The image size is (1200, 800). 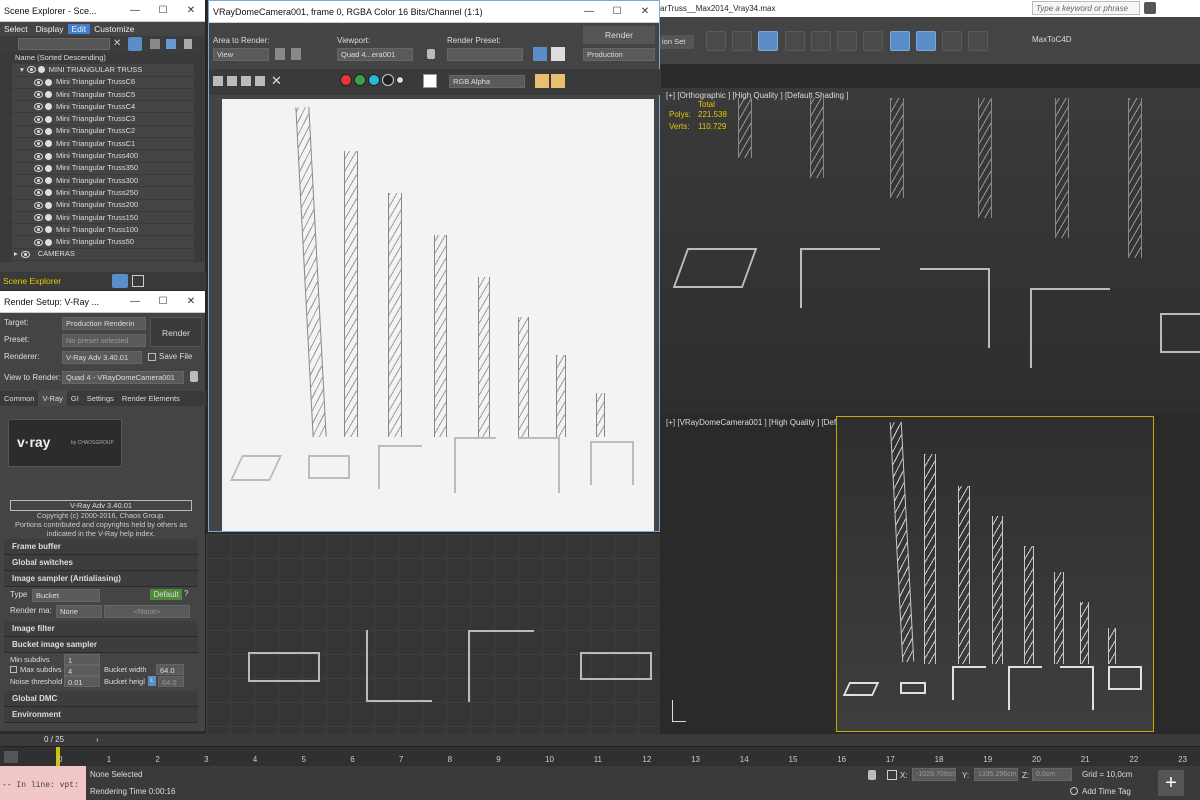 I want to click on add-time-tag-button: Add Time Tag, so click(x=1106, y=791).